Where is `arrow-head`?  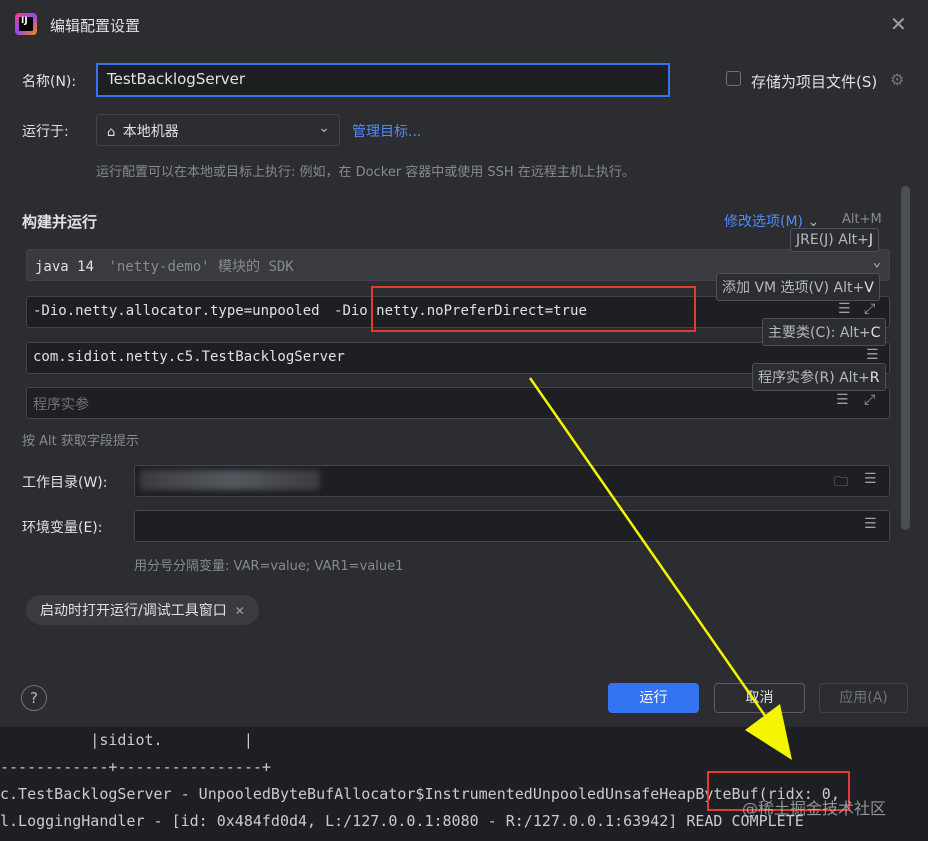 arrow-head is located at coordinates (768, 732).